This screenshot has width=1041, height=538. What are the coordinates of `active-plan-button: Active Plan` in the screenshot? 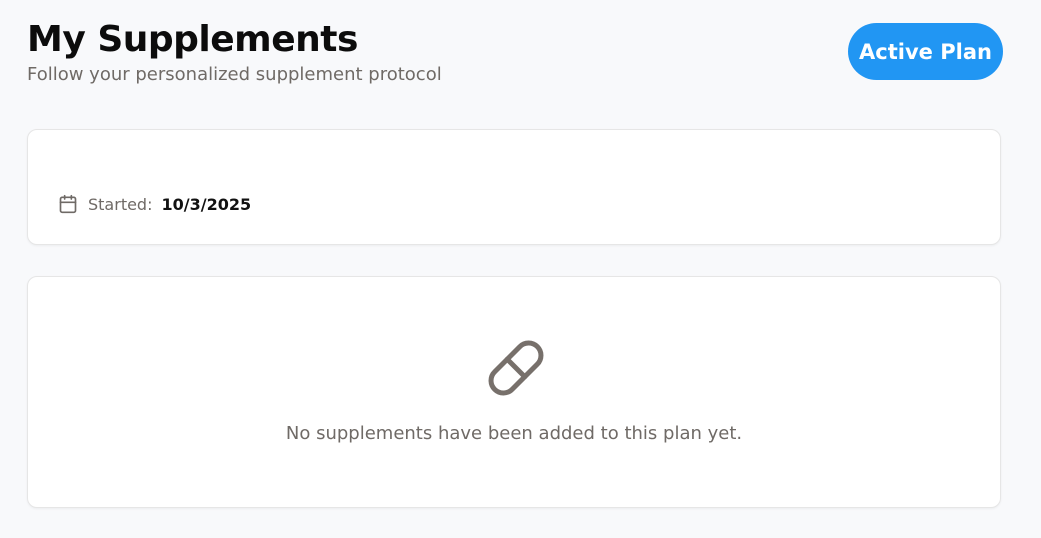 It's located at (925, 51).